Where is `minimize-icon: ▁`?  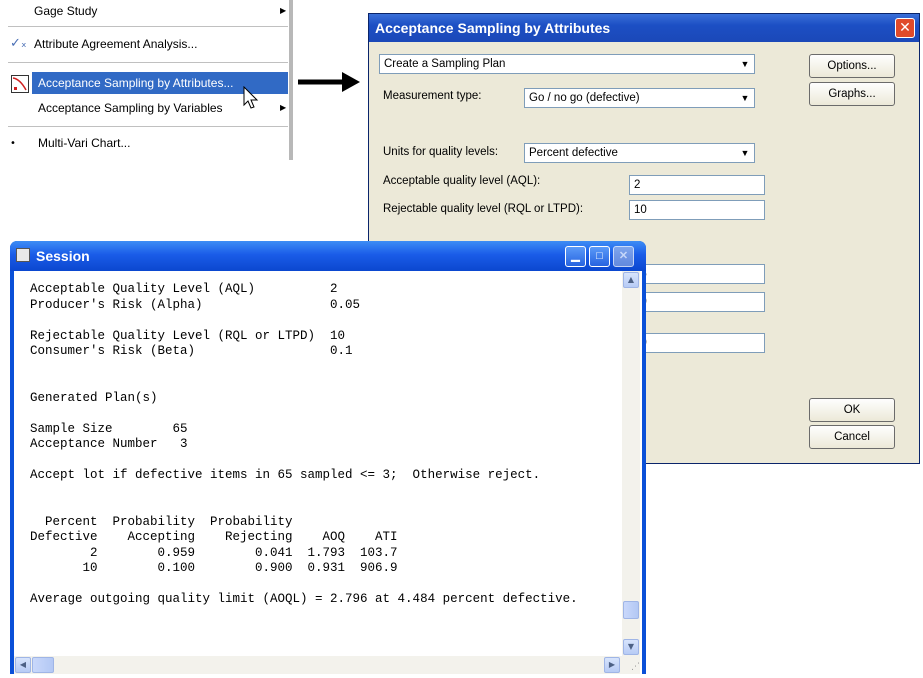 minimize-icon: ▁ is located at coordinates (575, 256).